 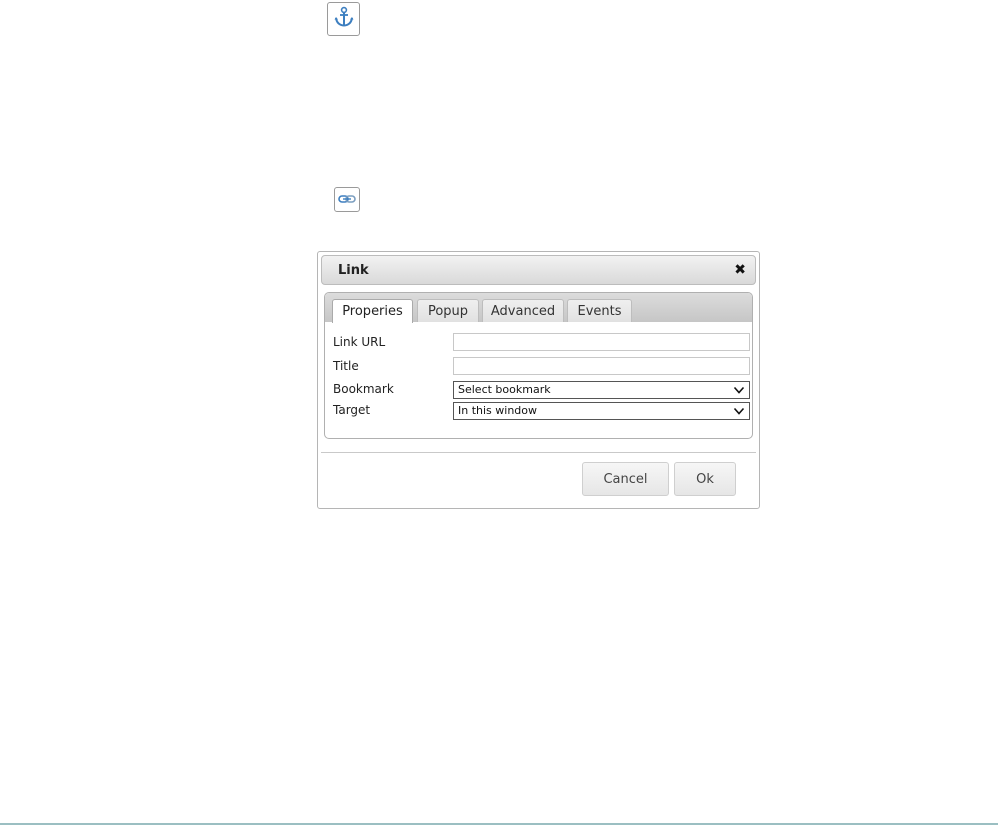 I want to click on cancel-button: Cancel, so click(x=625, y=479).